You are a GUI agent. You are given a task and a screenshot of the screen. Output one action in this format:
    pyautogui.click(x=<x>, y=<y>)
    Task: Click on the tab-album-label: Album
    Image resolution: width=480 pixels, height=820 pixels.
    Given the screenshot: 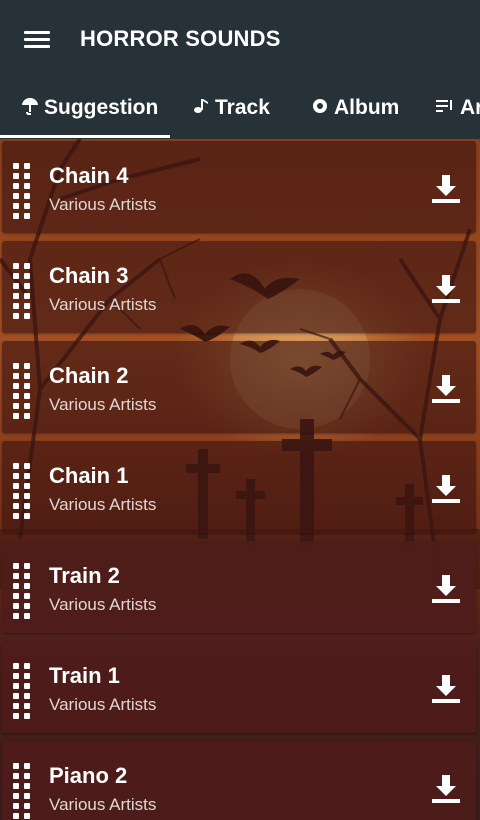 What is the action you would take?
    pyautogui.click(x=367, y=107)
    